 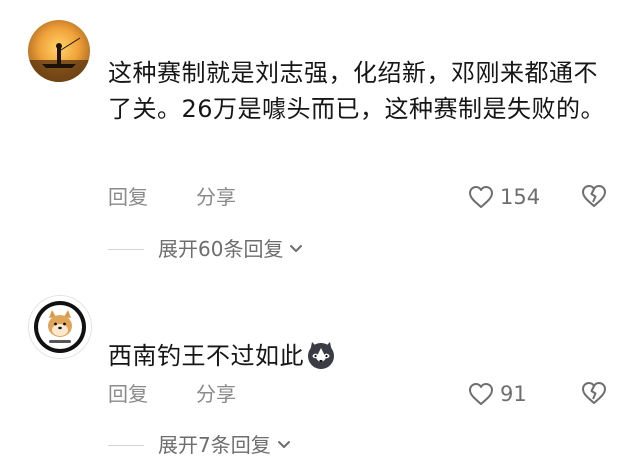 I want to click on like-button: 154, so click(x=504, y=197).